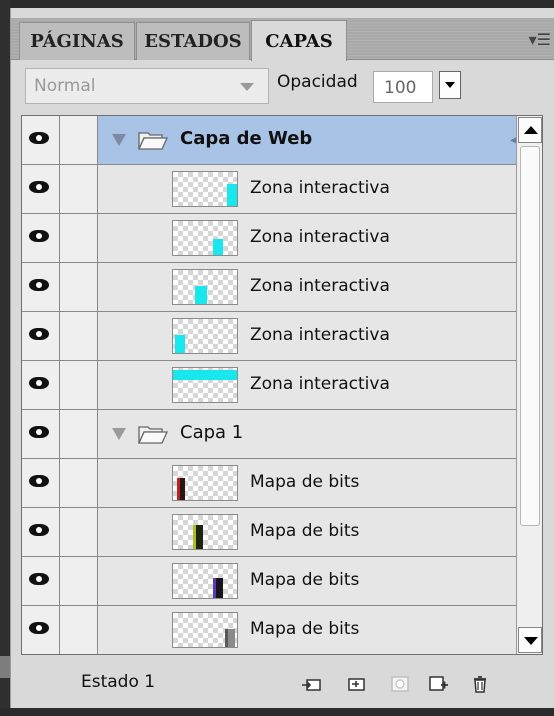 The image size is (554, 716). What do you see at coordinates (77, 41) in the screenshot?
I see `tab-paginas: PÁGINAS` at bounding box center [77, 41].